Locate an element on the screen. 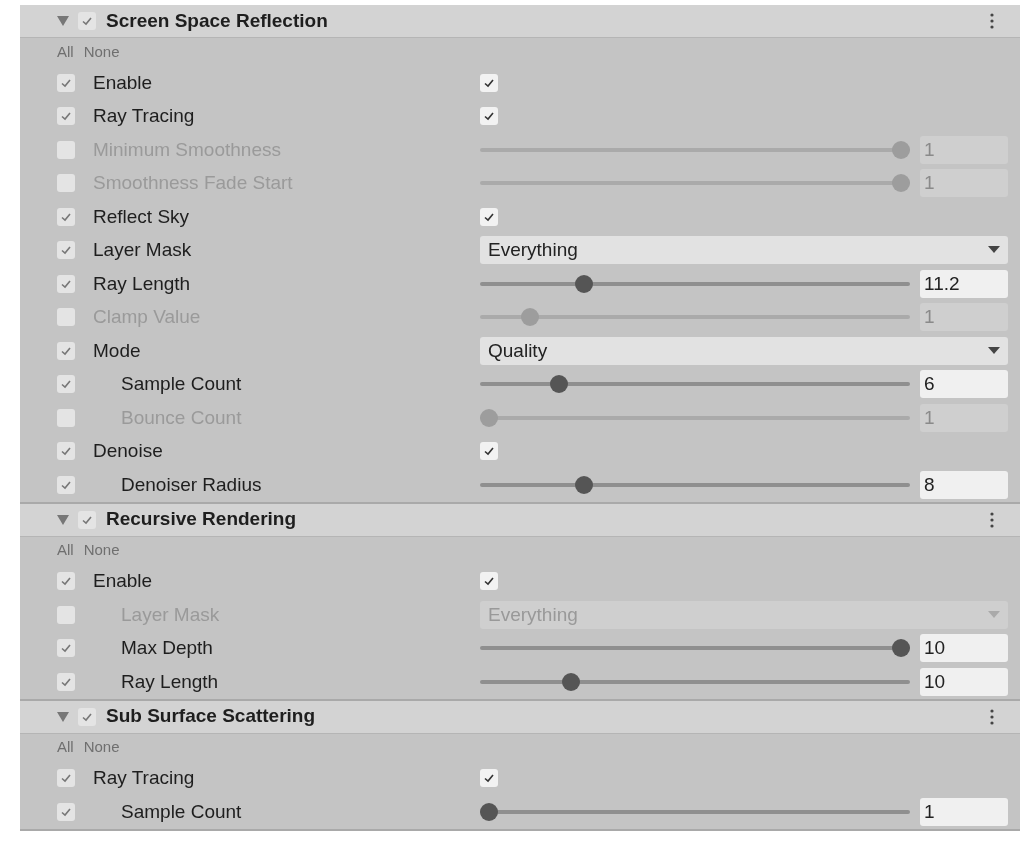 Image resolution: width=1028 pixels, height=862 pixels. number-field: 11.2 is located at coordinates (964, 283).